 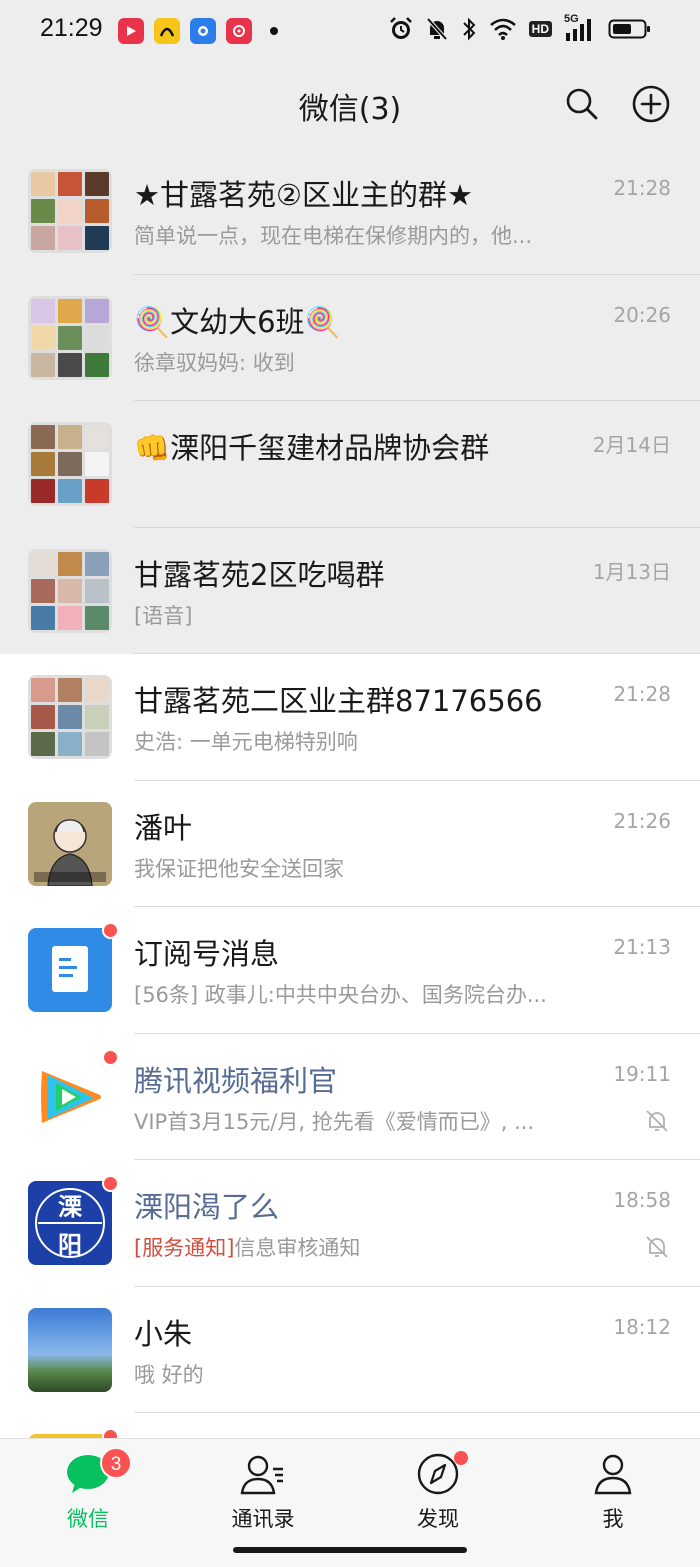 I want to click on chat-name: ★甘露茗苑②区业主的群★, so click(x=303, y=195).